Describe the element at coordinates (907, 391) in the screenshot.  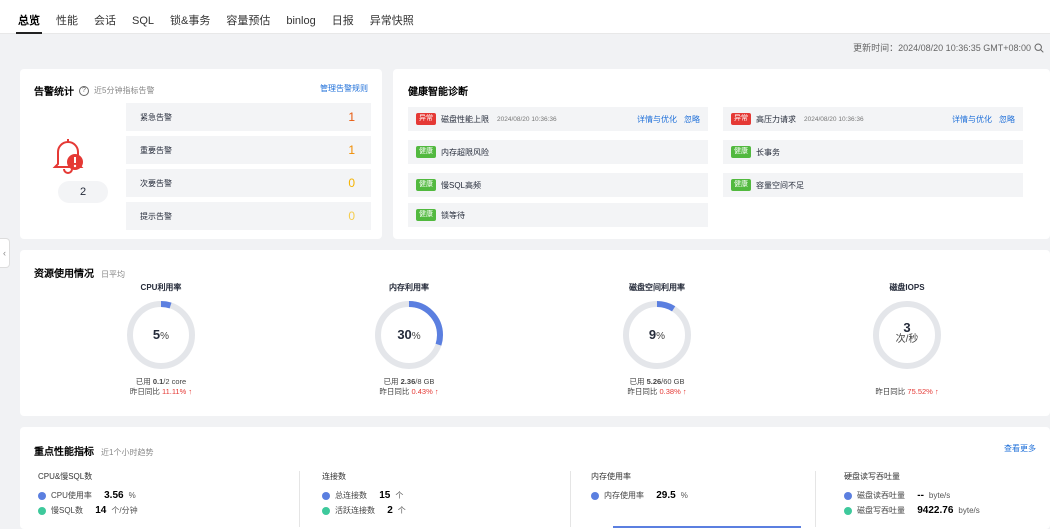
I see `gauge-compare: 昨日同比 75.52% ↑` at that location.